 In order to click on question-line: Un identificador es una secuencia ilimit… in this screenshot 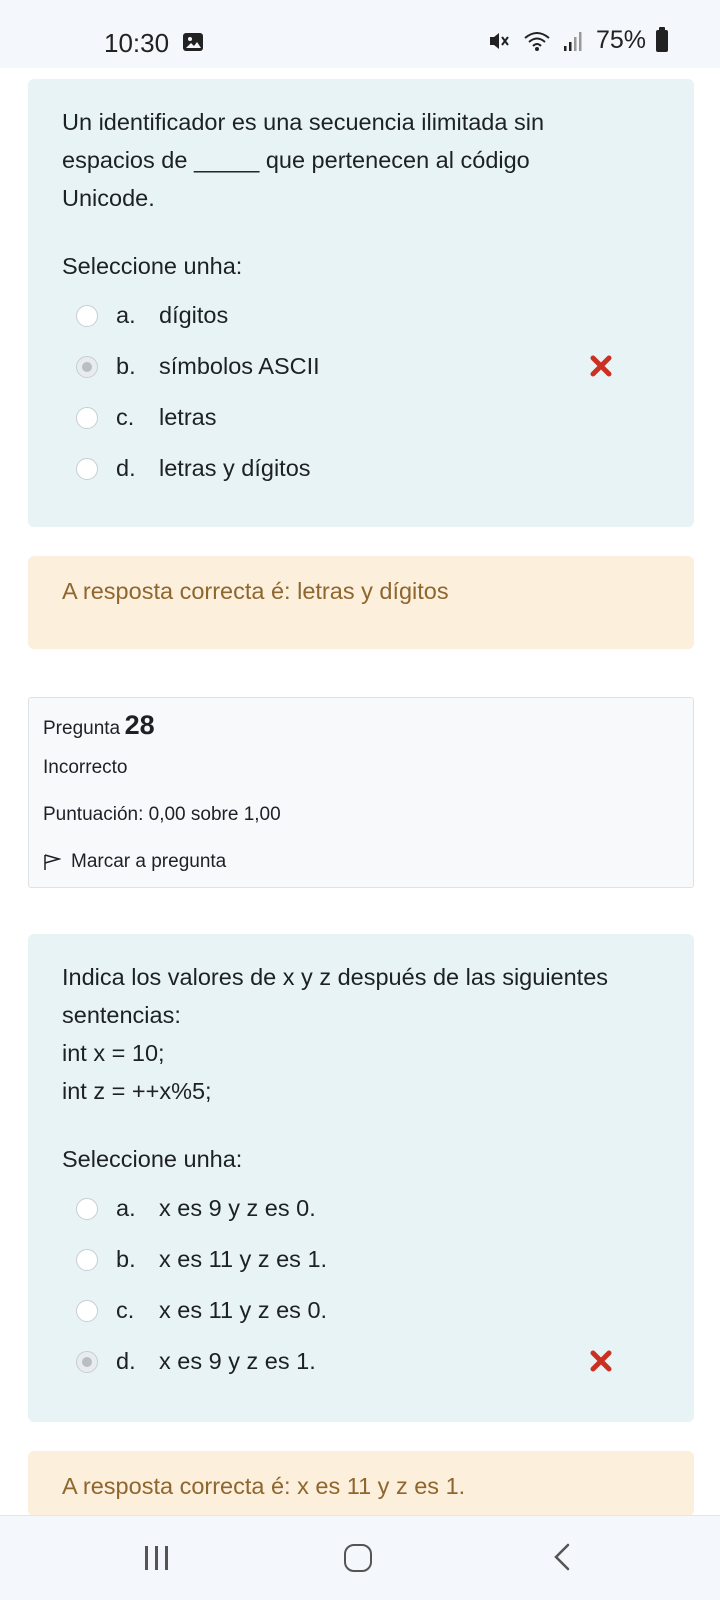, I will do `click(303, 122)`.